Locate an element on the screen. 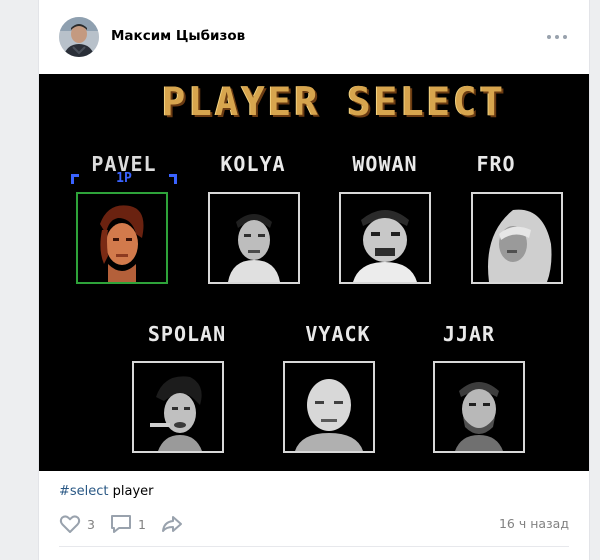 This screenshot has width=600, height=560. player-name-fro: FRO is located at coordinates (496, 164).